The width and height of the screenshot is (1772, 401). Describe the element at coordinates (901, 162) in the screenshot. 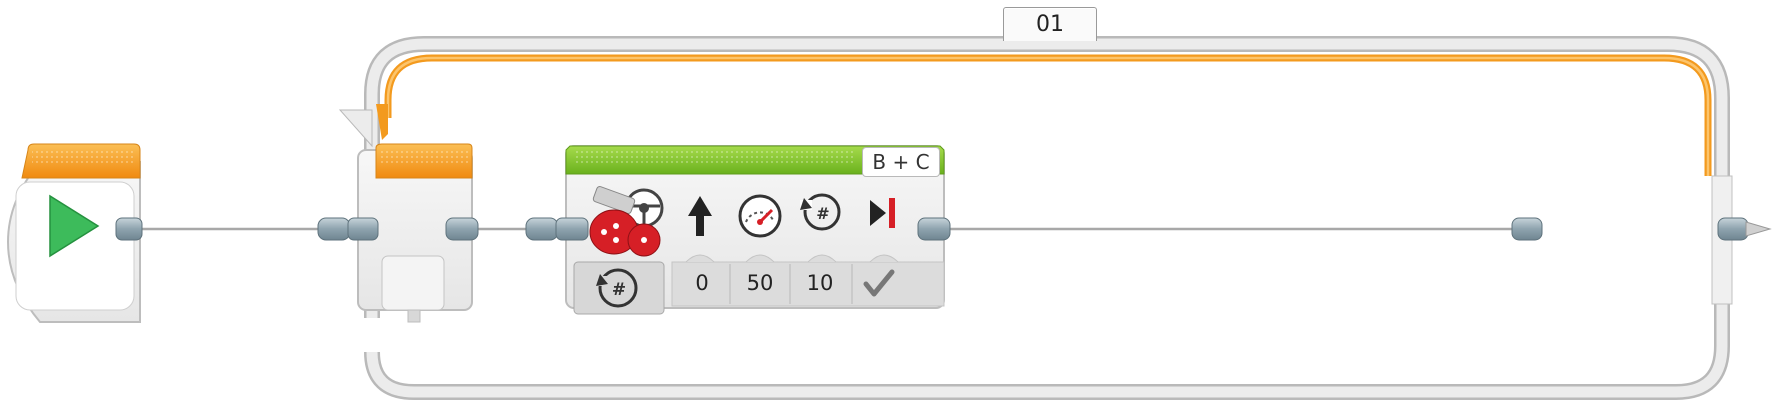

I see `motor-ports-label: B + C` at that location.